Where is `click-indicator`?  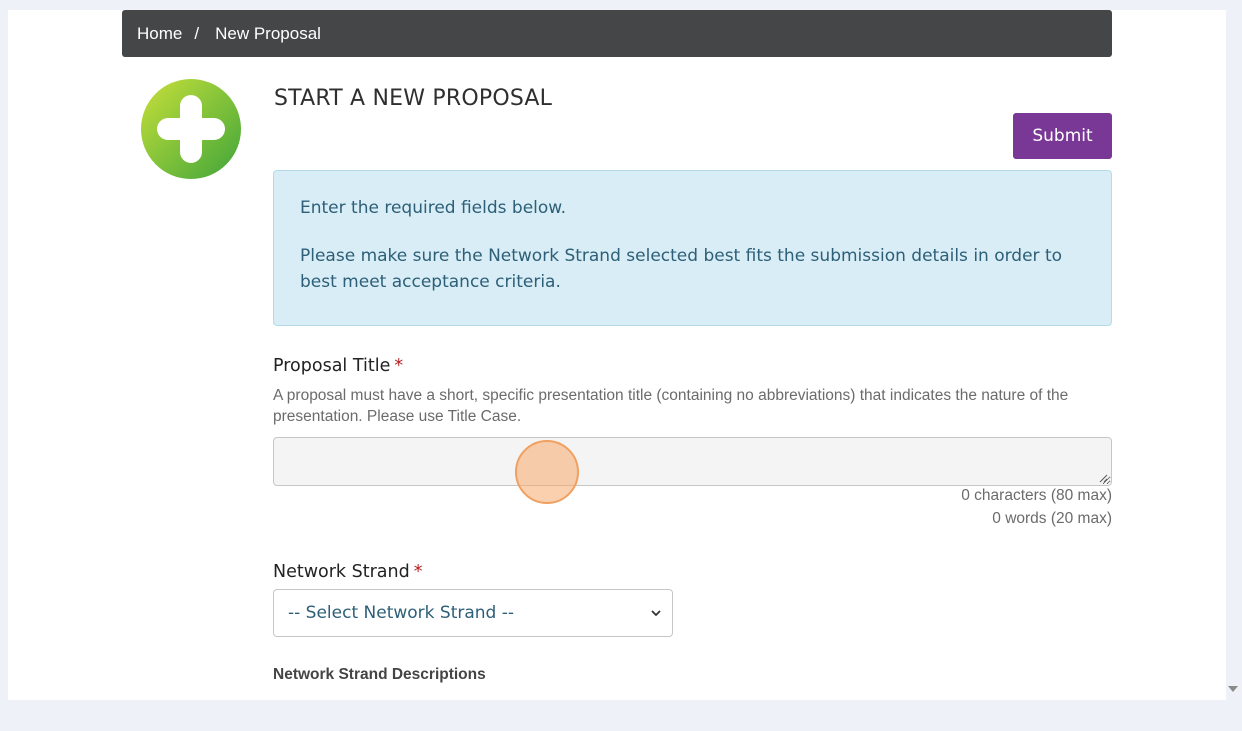
click-indicator is located at coordinates (547, 472).